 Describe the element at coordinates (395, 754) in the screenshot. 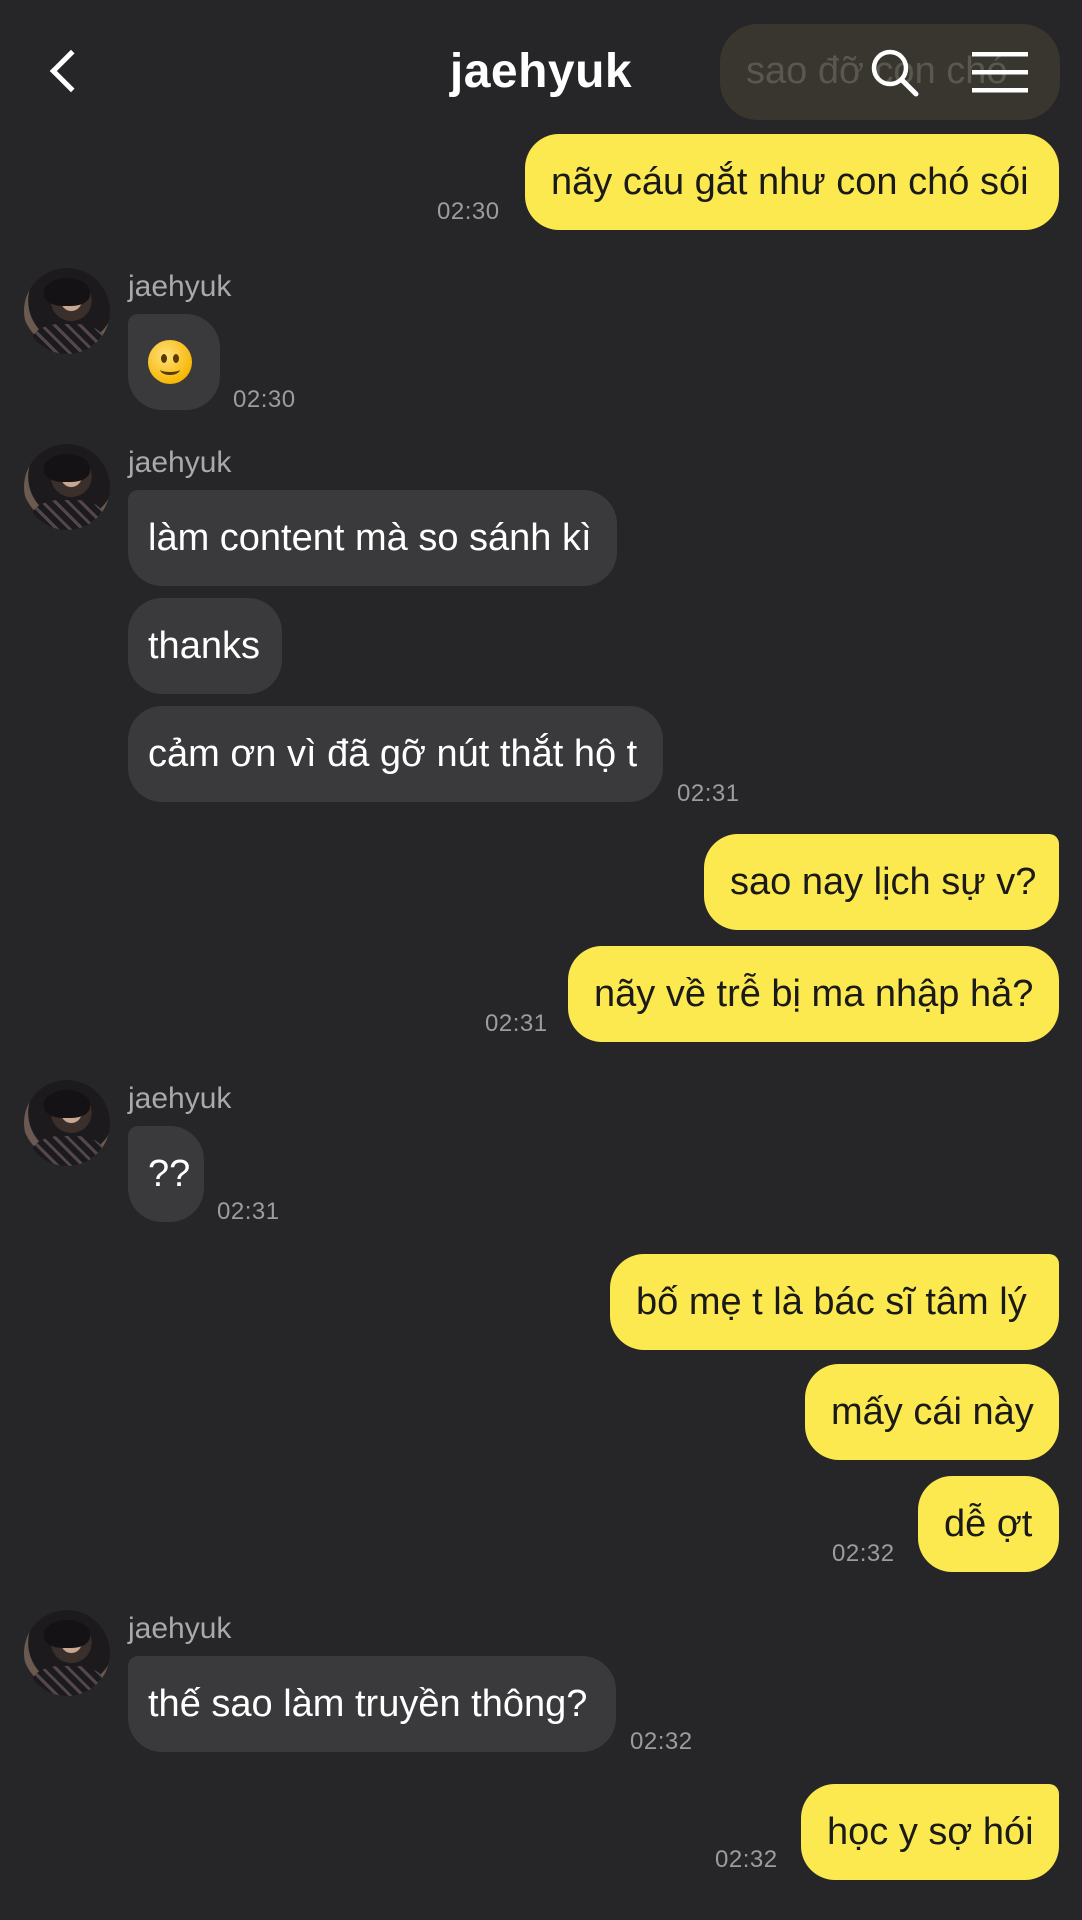

I see `their-message-bubble: cảm ơn vì đã gỡ nút thắt hộ t` at that location.